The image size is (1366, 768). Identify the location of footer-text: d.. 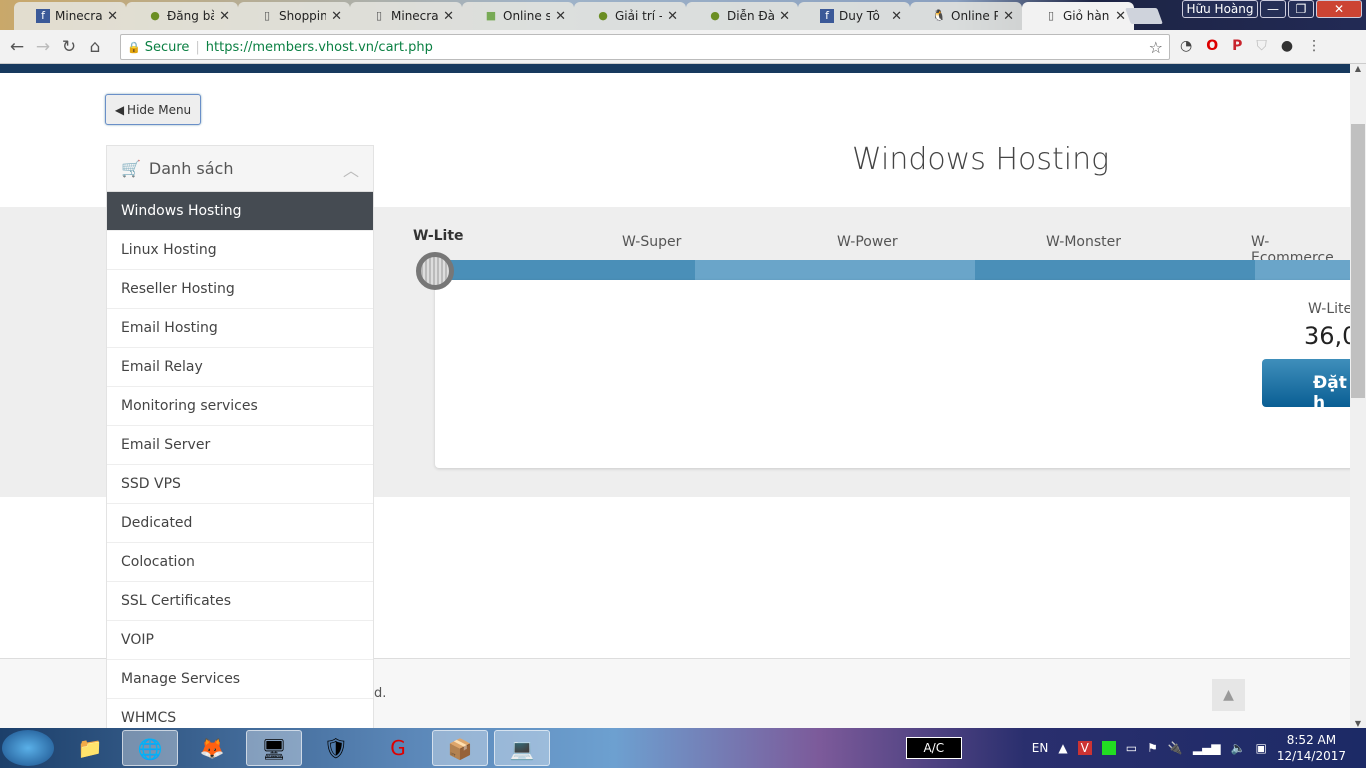
(380, 693).